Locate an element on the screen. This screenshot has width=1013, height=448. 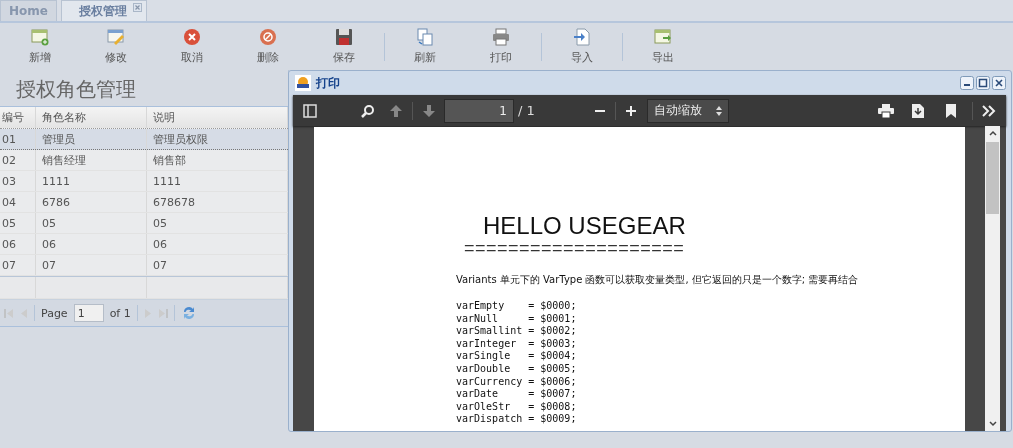
code-line: varDouble = $0005; is located at coordinates (517, 369).